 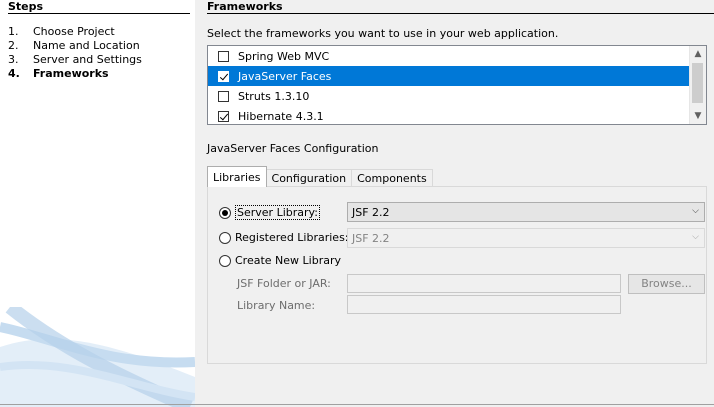 I want to click on tab-libraries: Libraries, so click(x=237, y=176).